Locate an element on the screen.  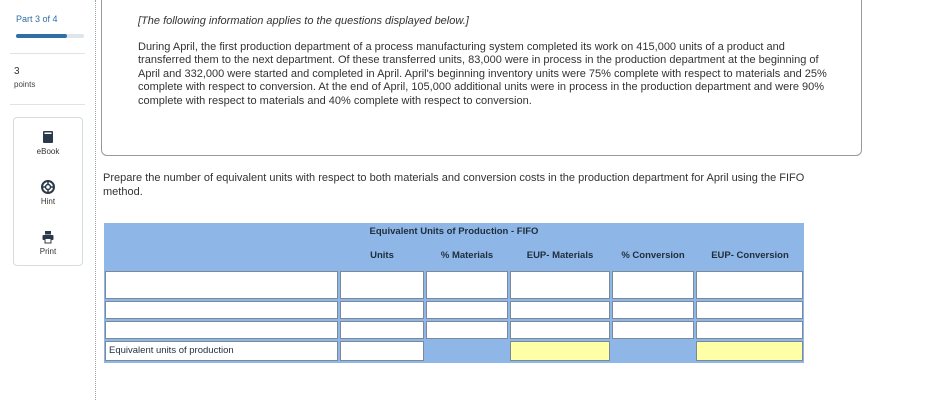
ebook-label: eBook is located at coordinates (48, 151).